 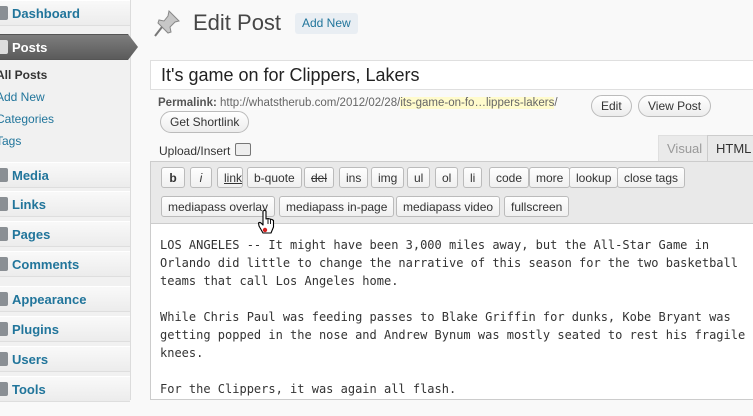 What do you see at coordinates (46, 264) in the screenshot?
I see `menu-label: Comments` at bounding box center [46, 264].